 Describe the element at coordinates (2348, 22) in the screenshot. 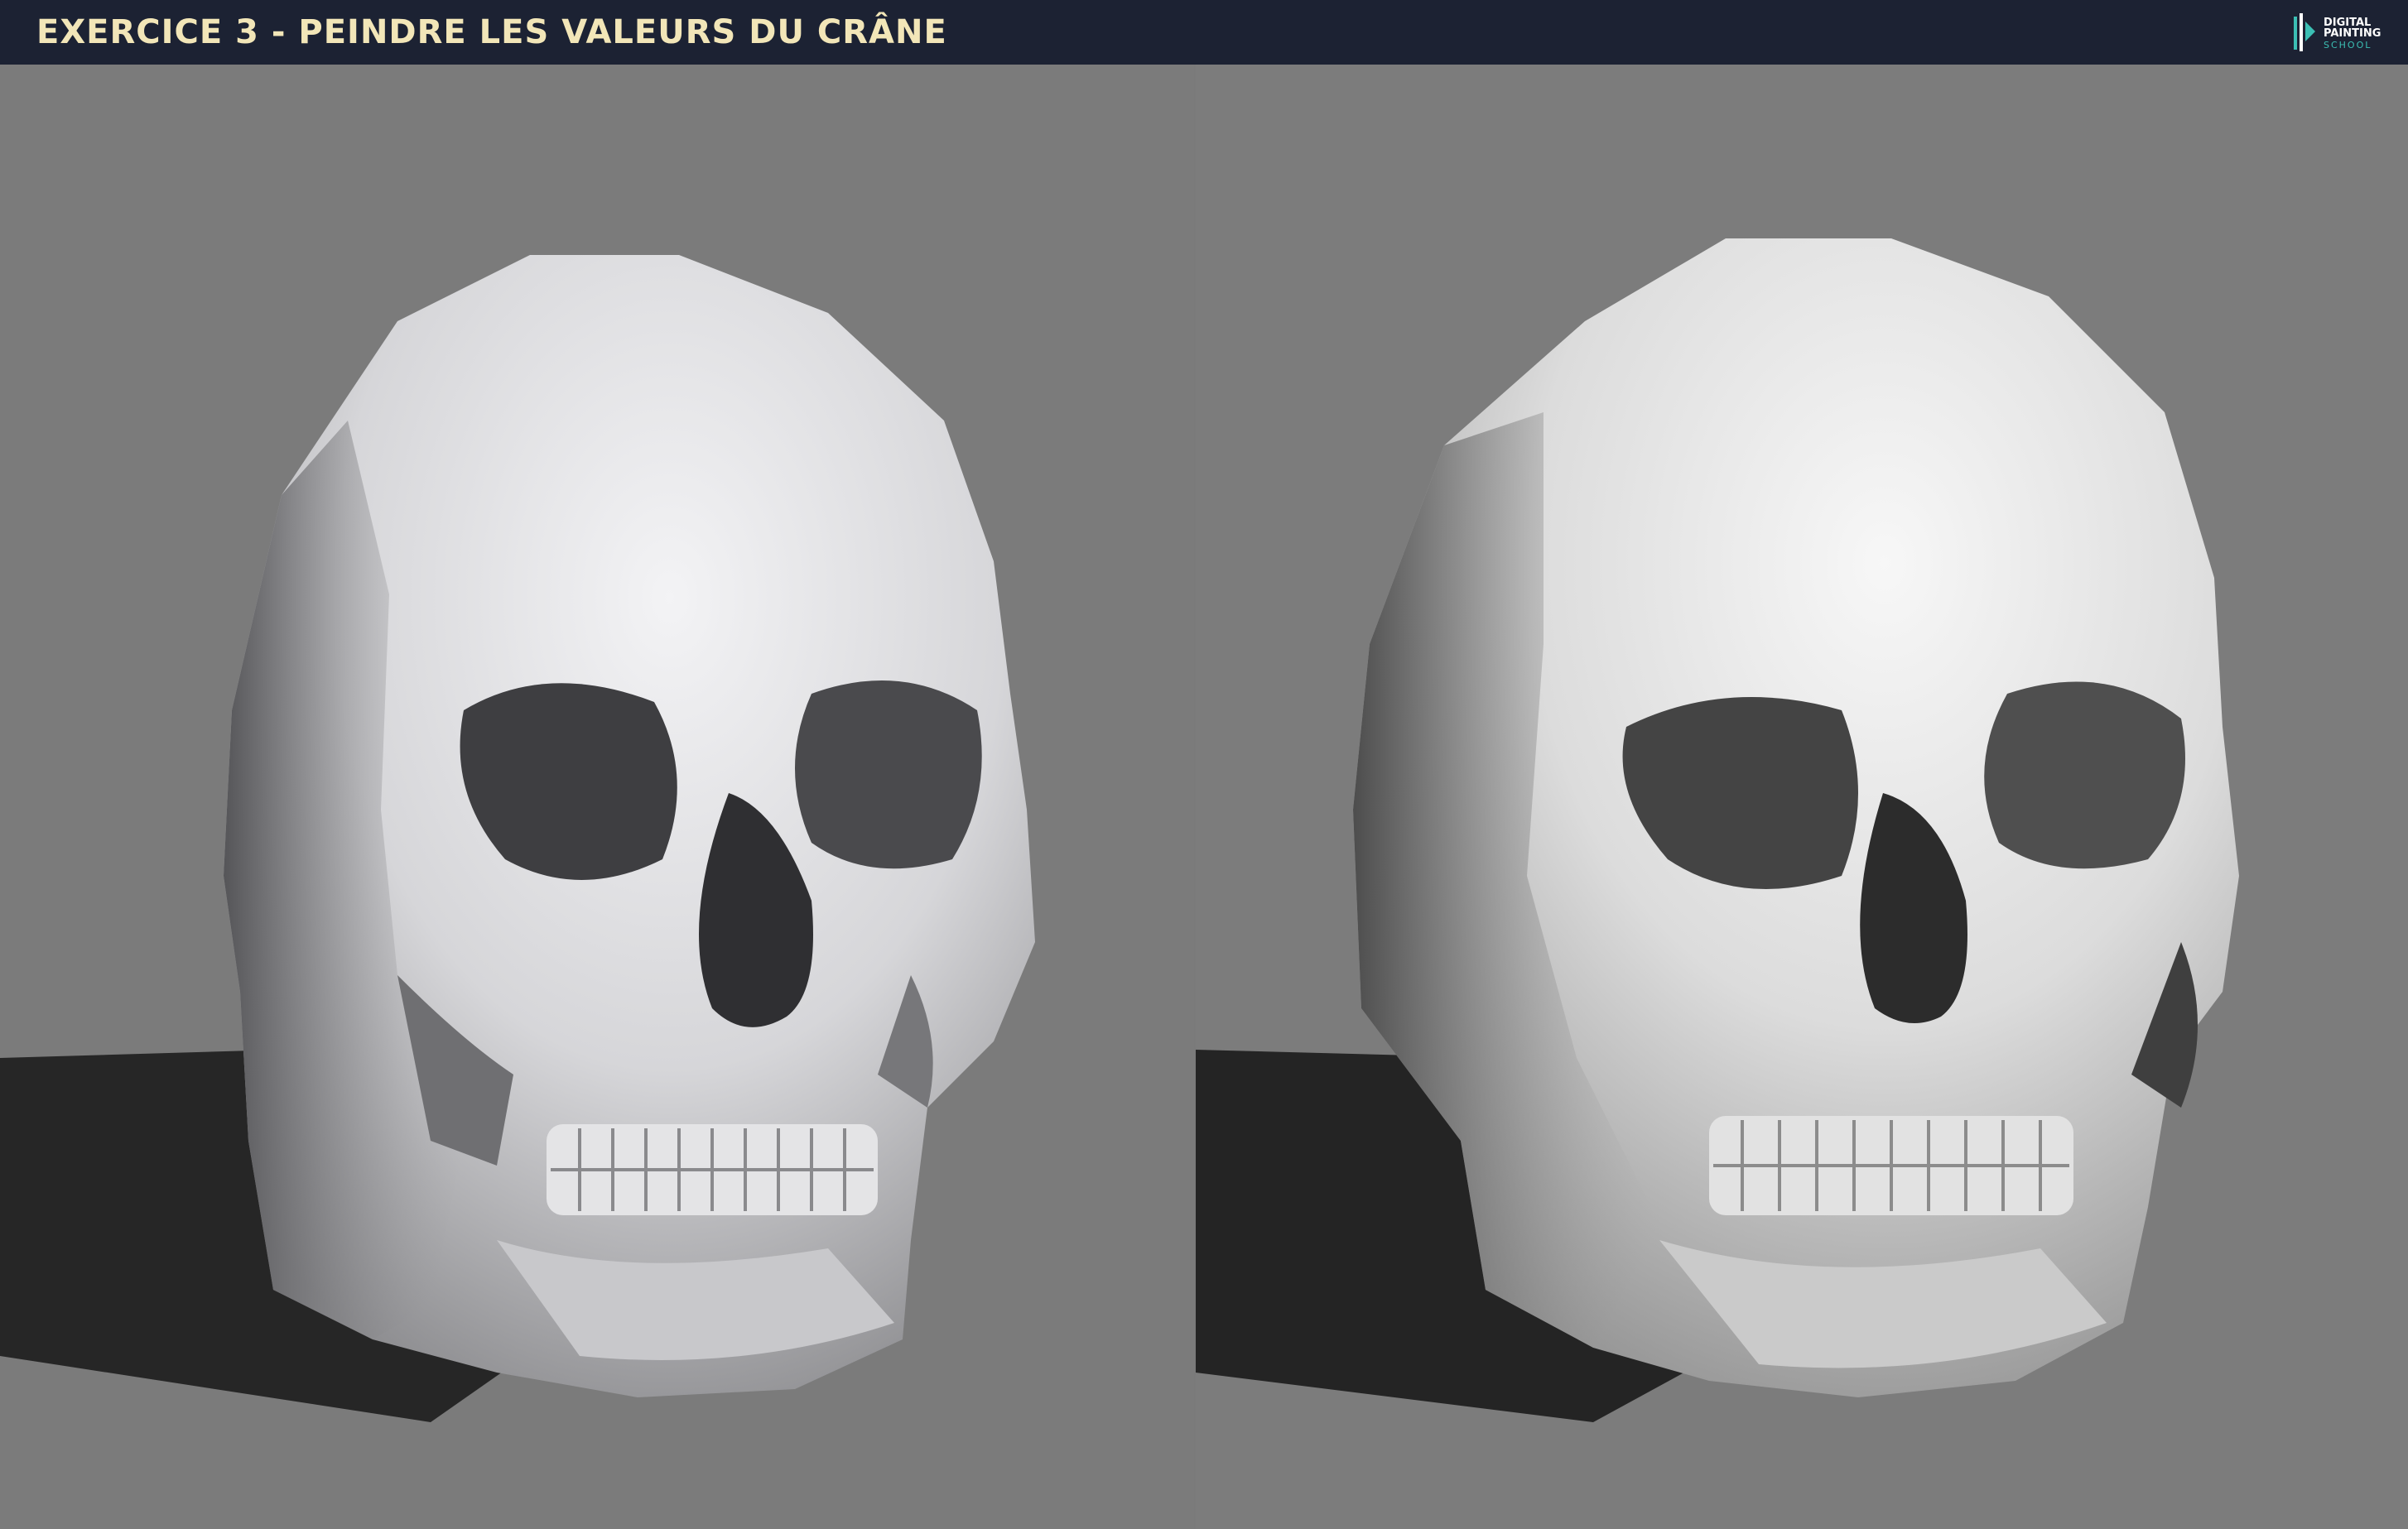

I see `logo-line-digital: DIGITAL` at that location.